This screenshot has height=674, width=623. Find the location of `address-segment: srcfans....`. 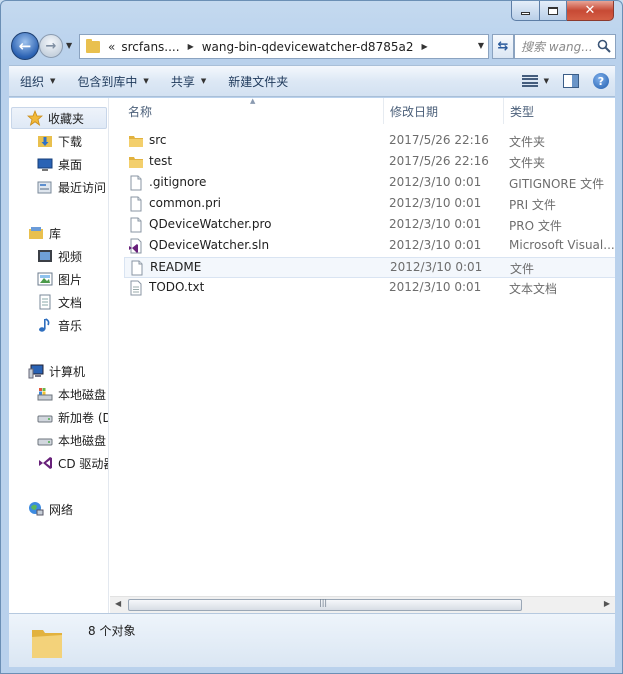

address-segment: srcfans.... is located at coordinates (150, 47).